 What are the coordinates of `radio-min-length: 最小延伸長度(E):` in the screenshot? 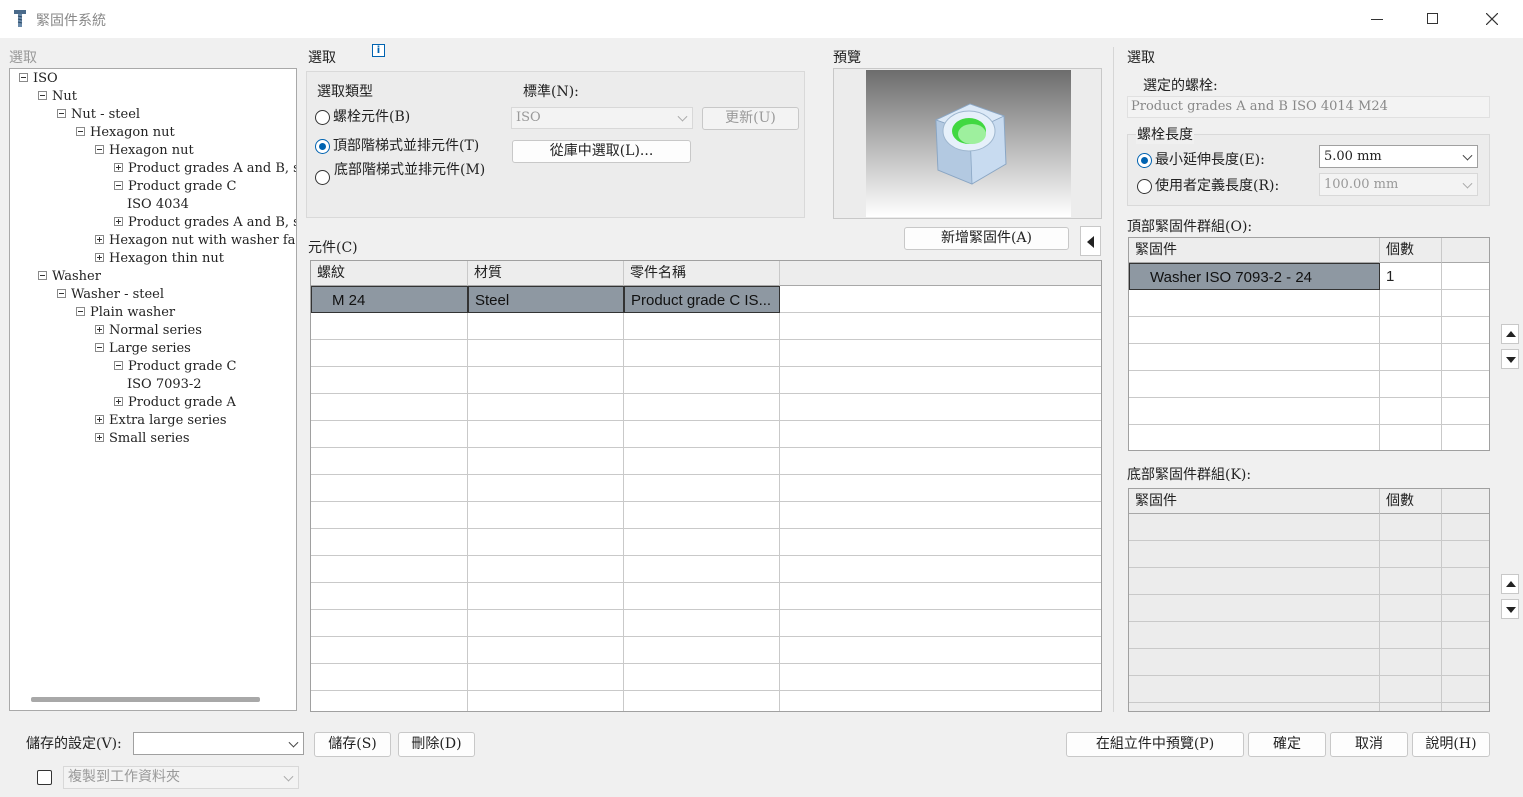 It's located at (1201, 159).